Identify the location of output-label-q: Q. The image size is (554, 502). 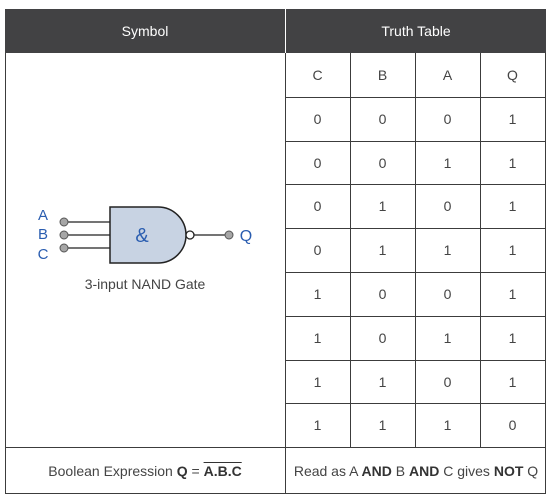
(246, 236).